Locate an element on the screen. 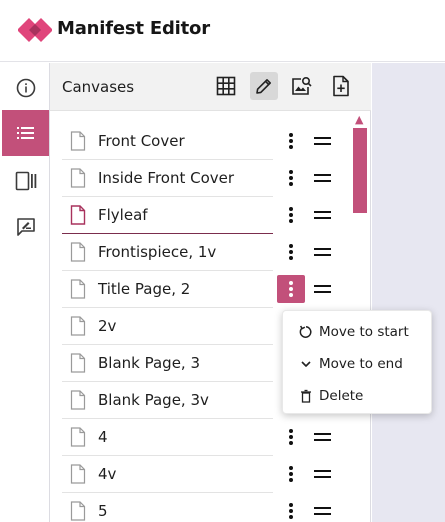 Image resolution: width=445 pixels, height=522 pixels. canvas-row: Title Page, 2 is located at coordinates (202, 289).